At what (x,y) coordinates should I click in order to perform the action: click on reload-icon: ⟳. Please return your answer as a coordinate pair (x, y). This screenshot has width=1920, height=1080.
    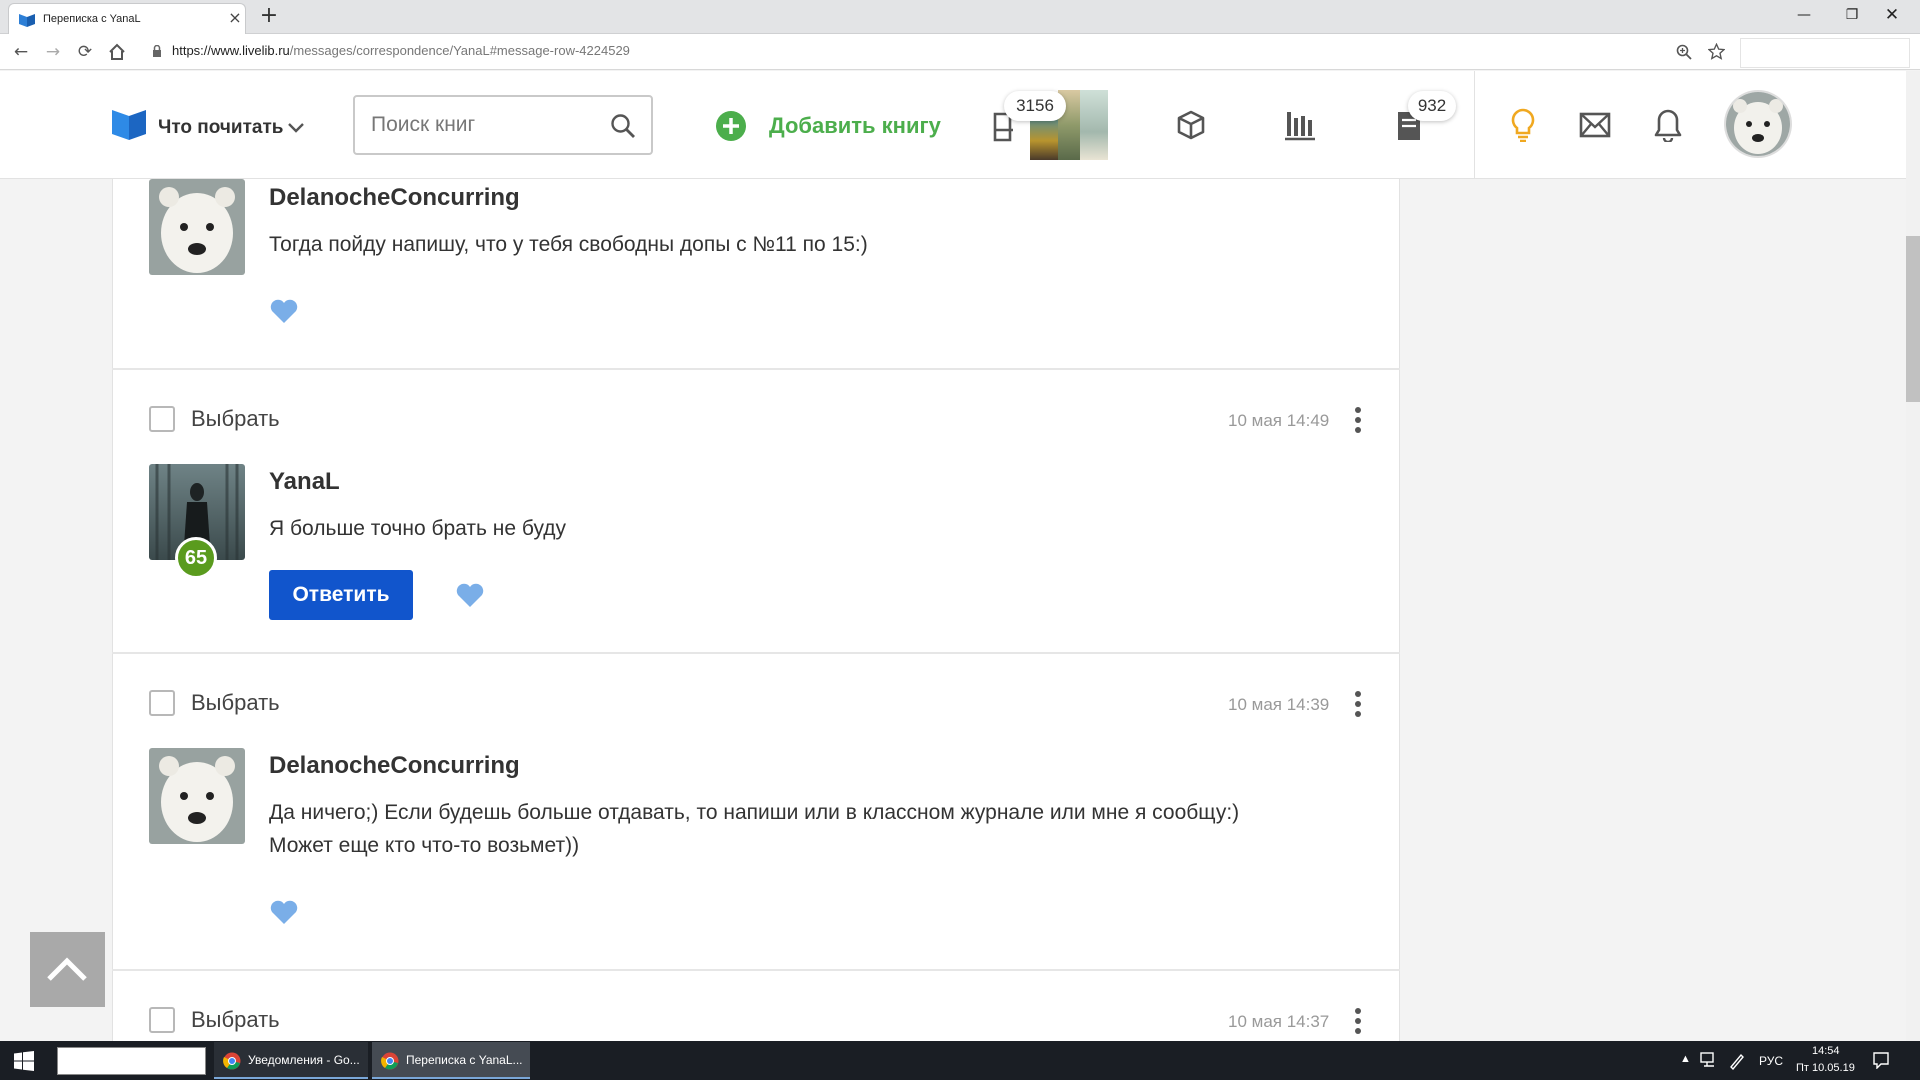
    Looking at the image, I should click on (85, 52).